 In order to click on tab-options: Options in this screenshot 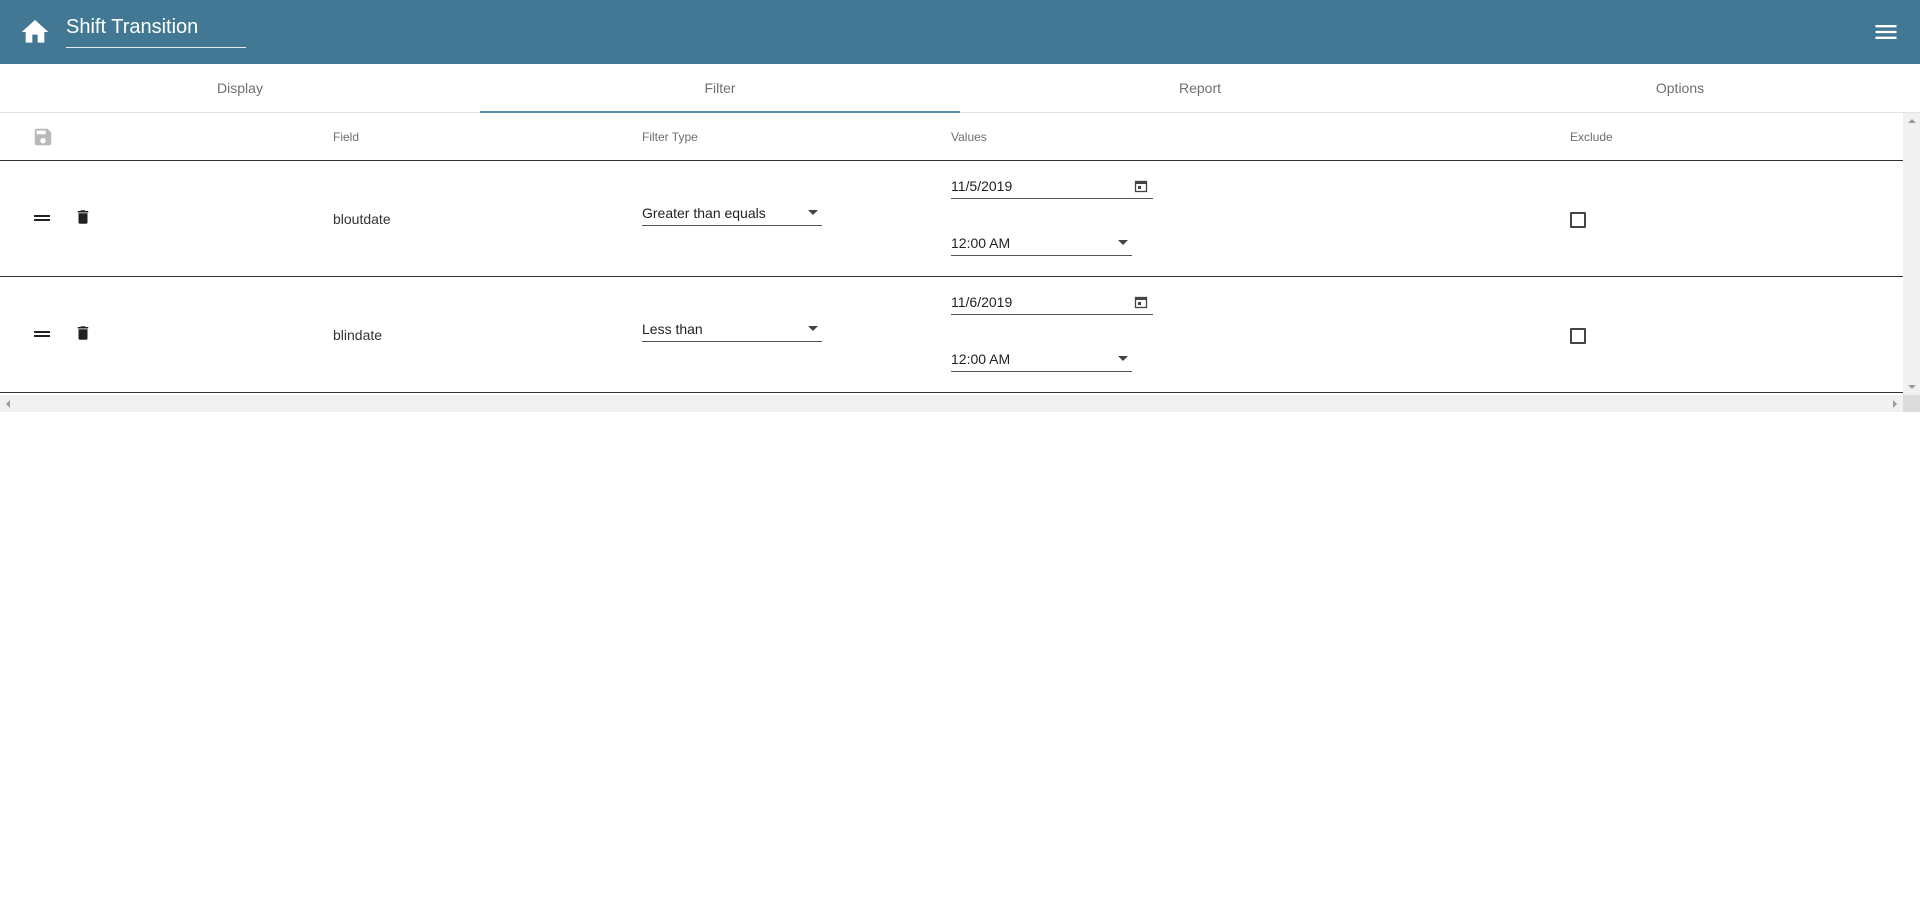, I will do `click(1680, 88)`.